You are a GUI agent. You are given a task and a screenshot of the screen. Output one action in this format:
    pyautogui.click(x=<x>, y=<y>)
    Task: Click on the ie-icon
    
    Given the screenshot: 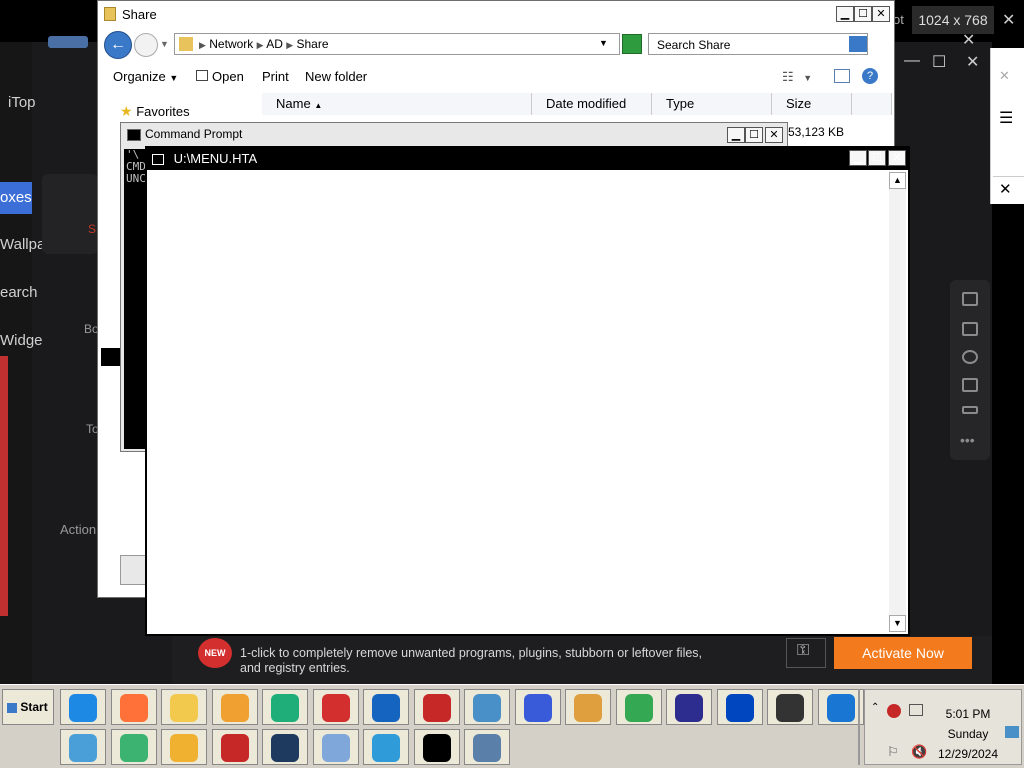 What is the action you would take?
    pyautogui.click(x=83, y=708)
    